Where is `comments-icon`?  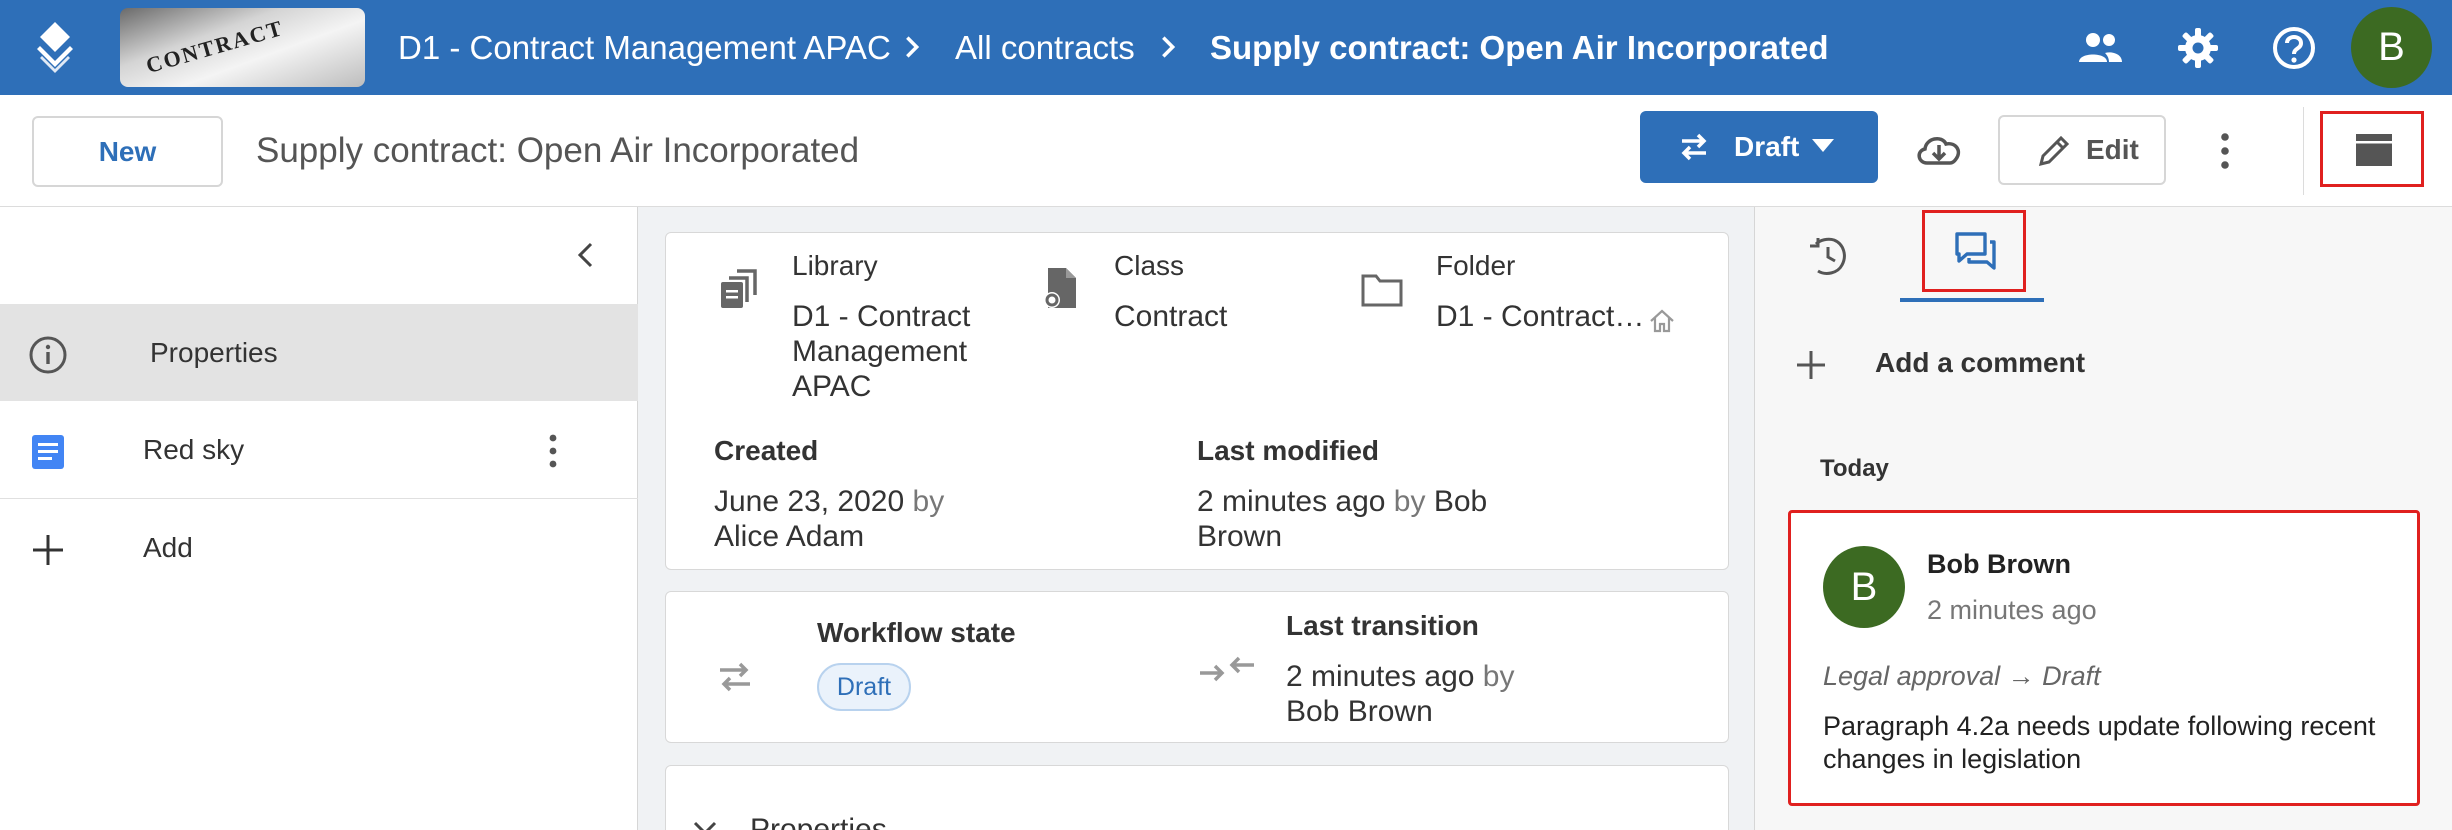
comments-icon is located at coordinates (1975, 251).